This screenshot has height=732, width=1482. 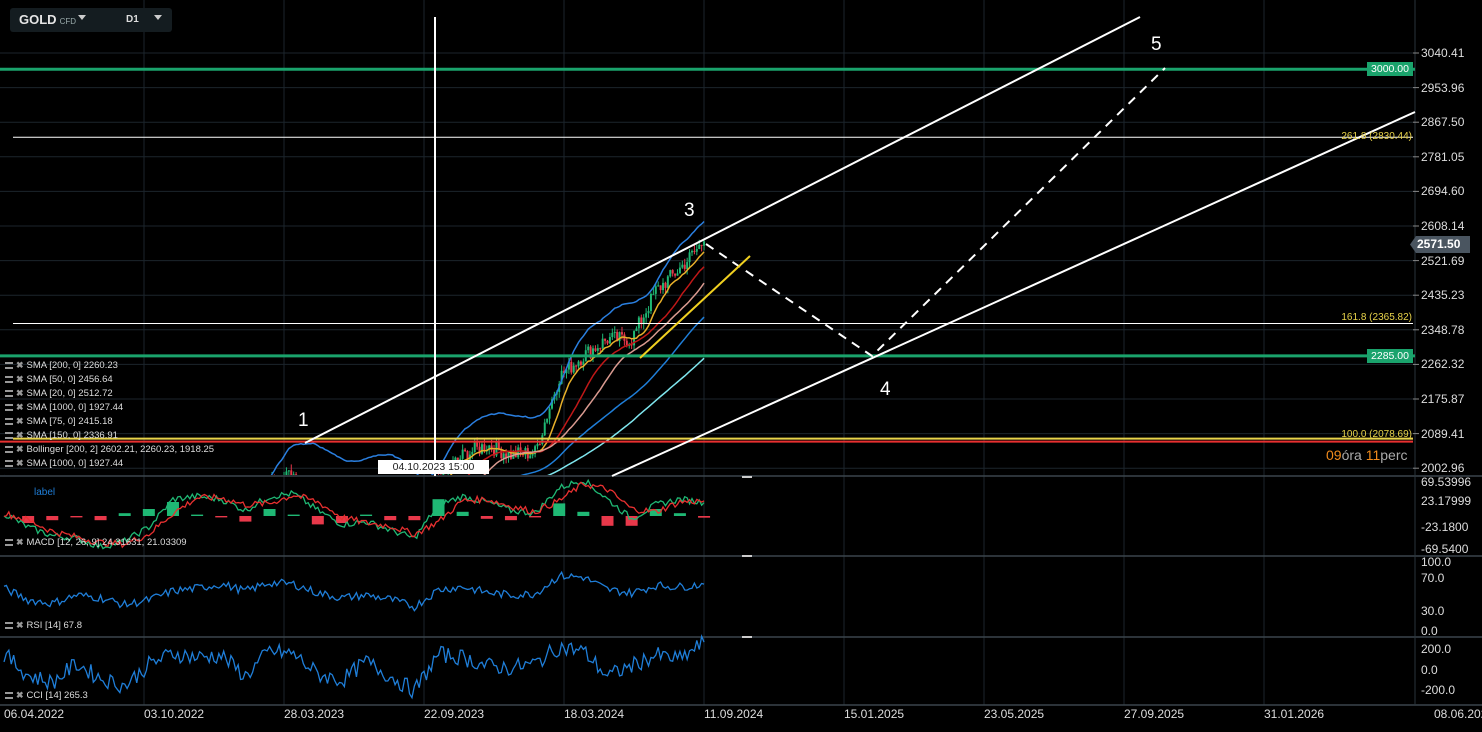 What do you see at coordinates (61, 435) in the screenshot?
I see `indicator-legend: ✖ SMA [150, 0] 2336.91` at bounding box center [61, 435].